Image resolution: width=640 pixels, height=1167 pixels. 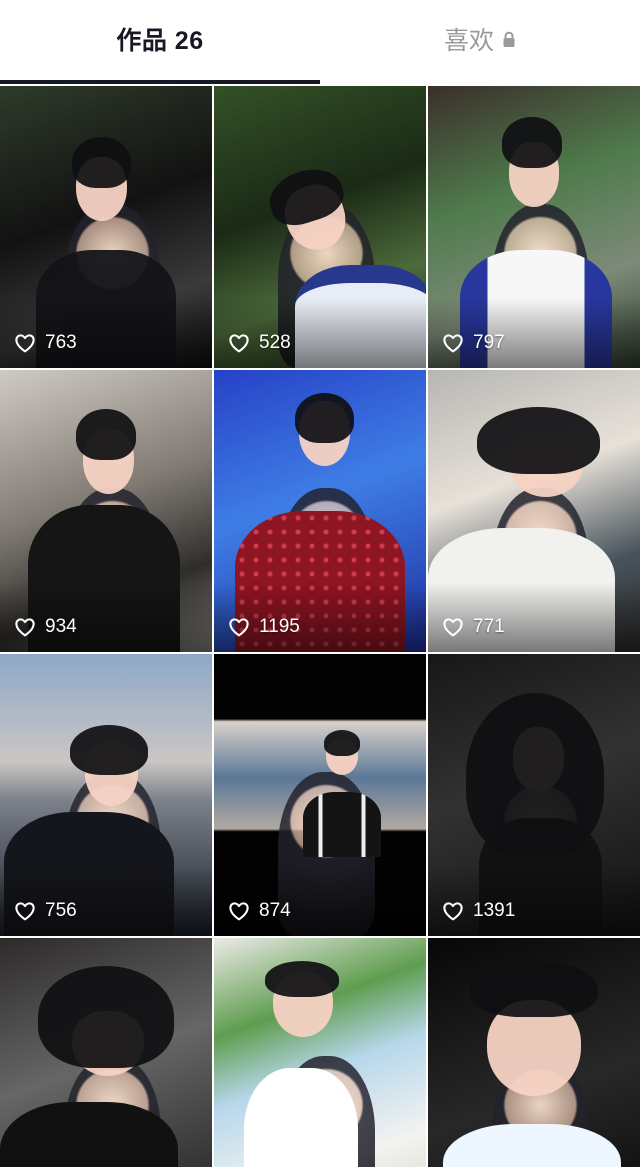 I want to click on video-tile: 1391, so click(x=534, y=795).